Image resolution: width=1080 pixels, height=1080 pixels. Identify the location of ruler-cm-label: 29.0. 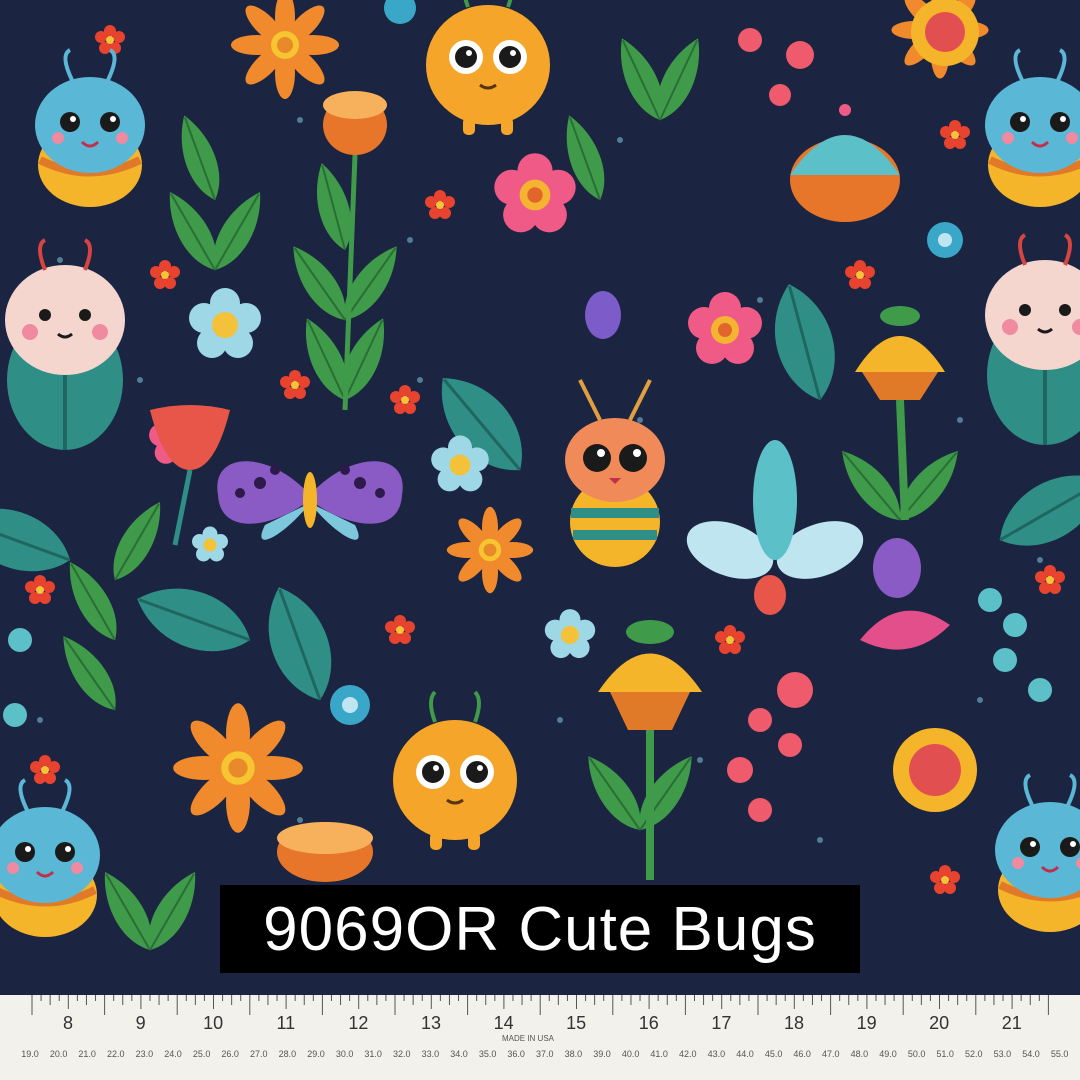
(316, 1054).